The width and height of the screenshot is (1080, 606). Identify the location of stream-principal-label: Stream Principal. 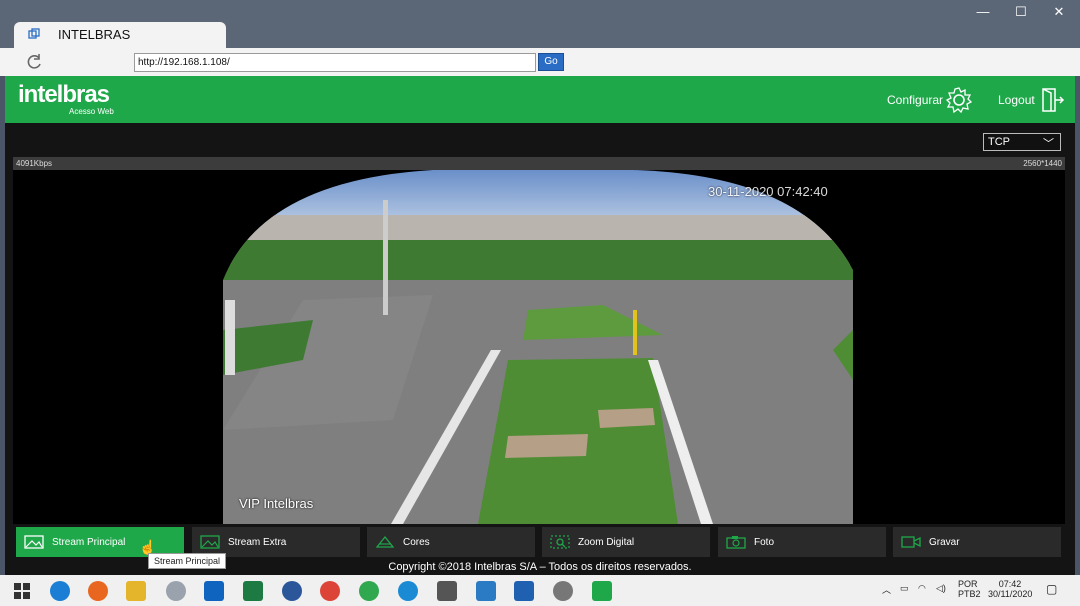
(89, 542).